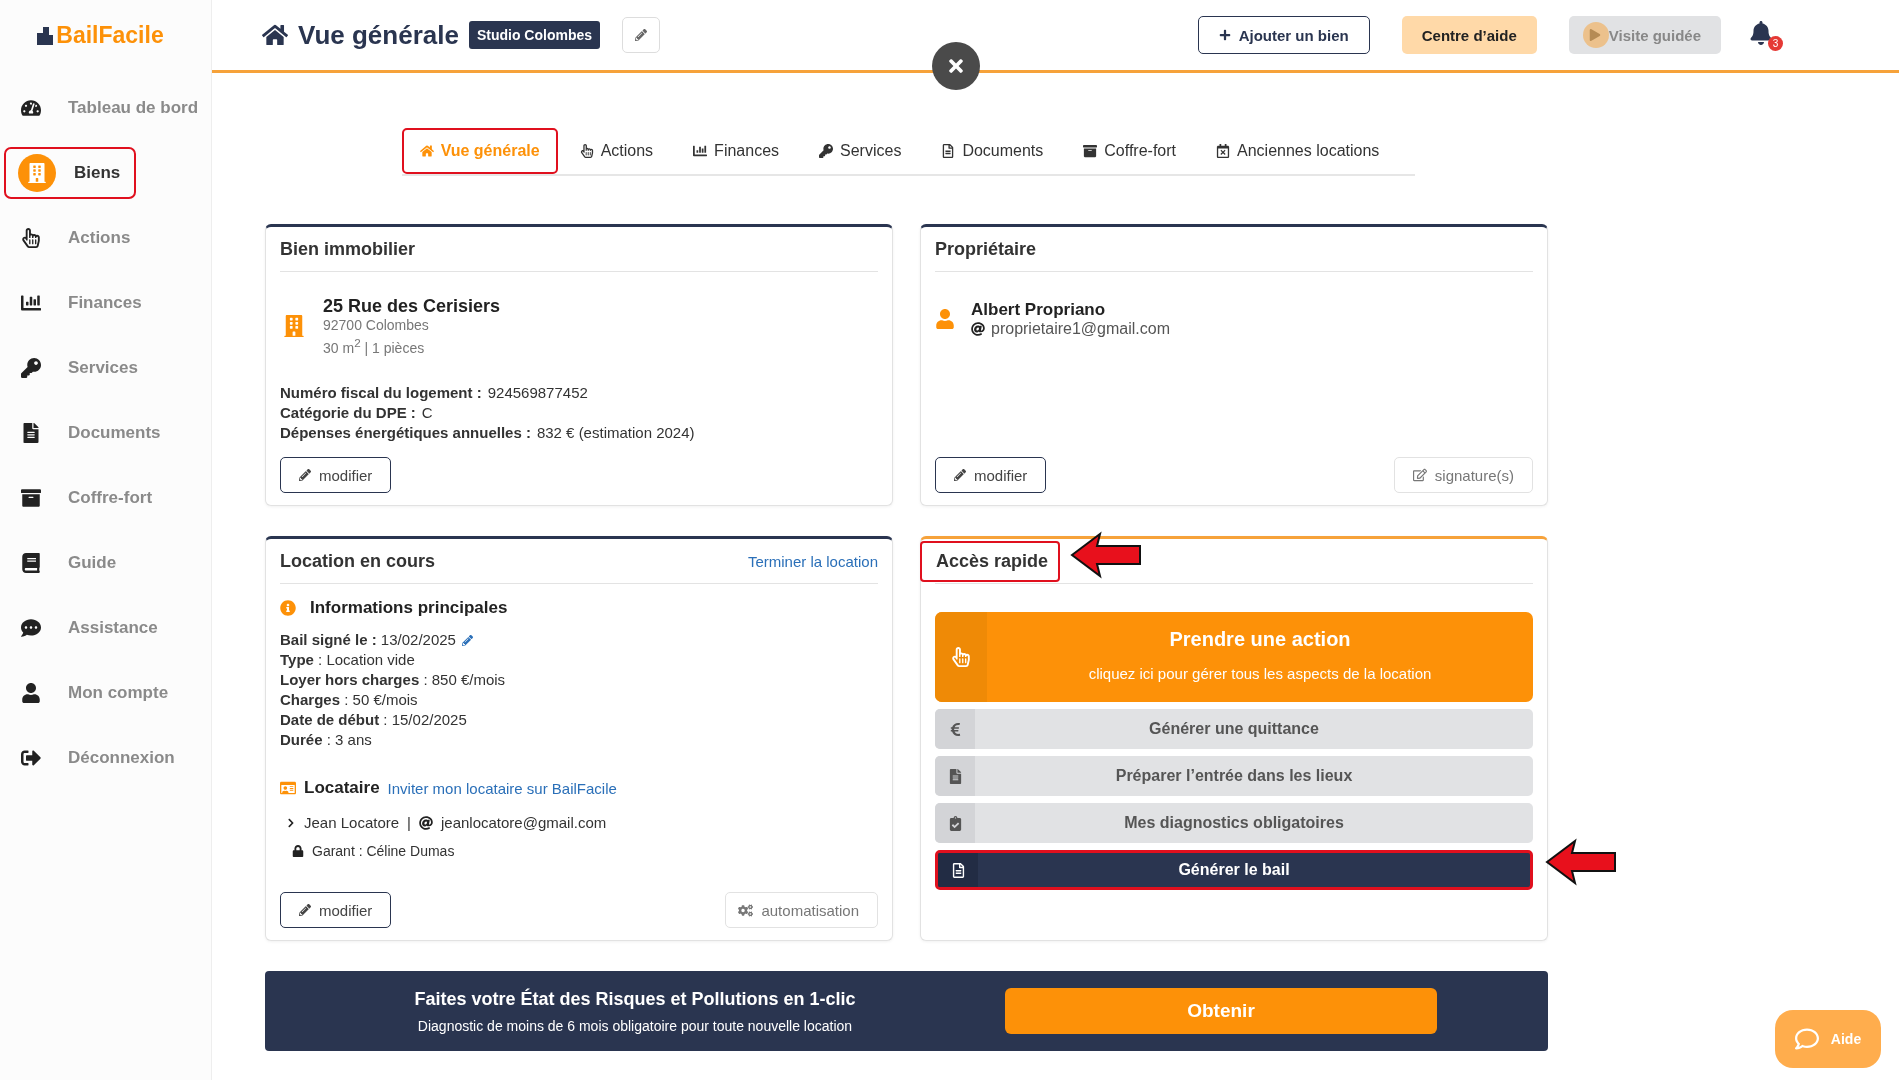  I want to click on quick-action-button: Générer le bail, so click(1234, 870).